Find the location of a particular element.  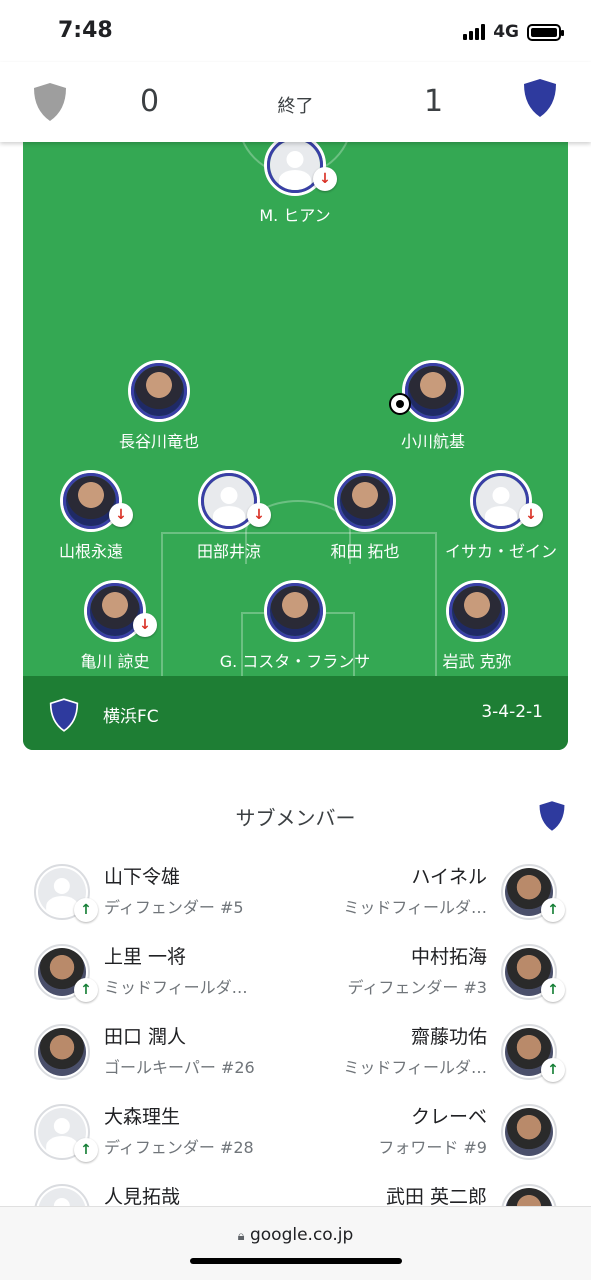

sub-player-position: ゴールキーパー #26 is located at coordinates (179, 1067).